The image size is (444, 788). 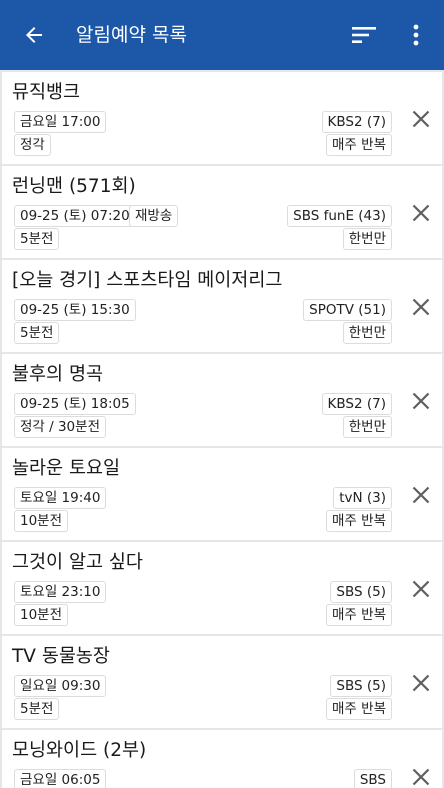 What do you see at coordinates (32, 145) in the screenshot?
I see `notify-chip: 정각` at bounding box center [32, 145].